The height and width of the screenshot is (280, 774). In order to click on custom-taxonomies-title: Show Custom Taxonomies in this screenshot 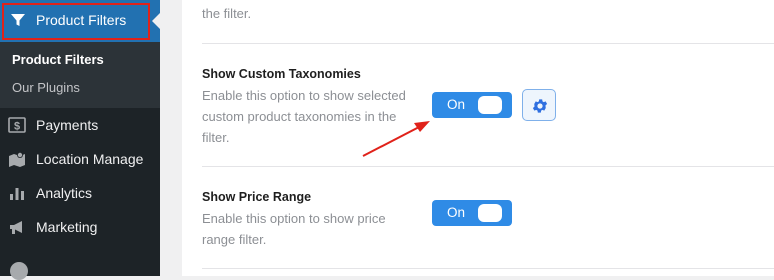, I will do `click(281, 74)`.